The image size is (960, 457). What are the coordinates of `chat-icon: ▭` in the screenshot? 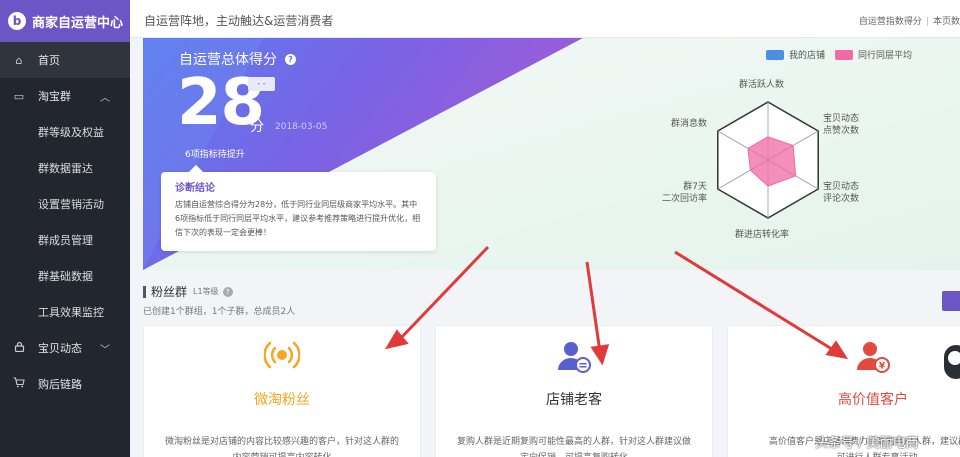 It's located at (19, 96).